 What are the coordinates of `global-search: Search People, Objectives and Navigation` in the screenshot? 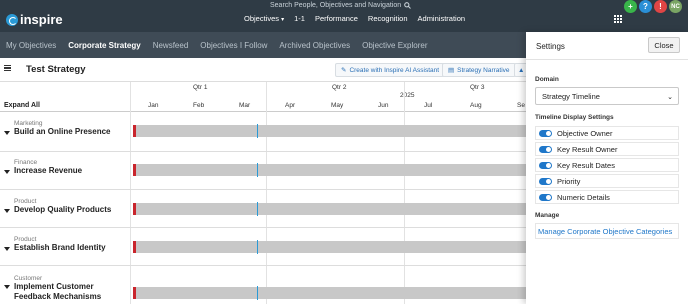 It's located at (341, 5).